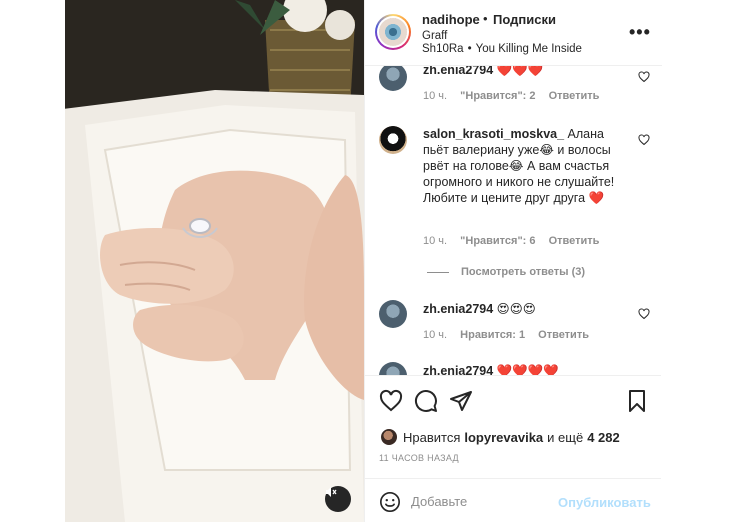 The height and width of the screenshot is (522, 730). I want to click on add-comment-bar: Опубликовать, so click(513, 500).